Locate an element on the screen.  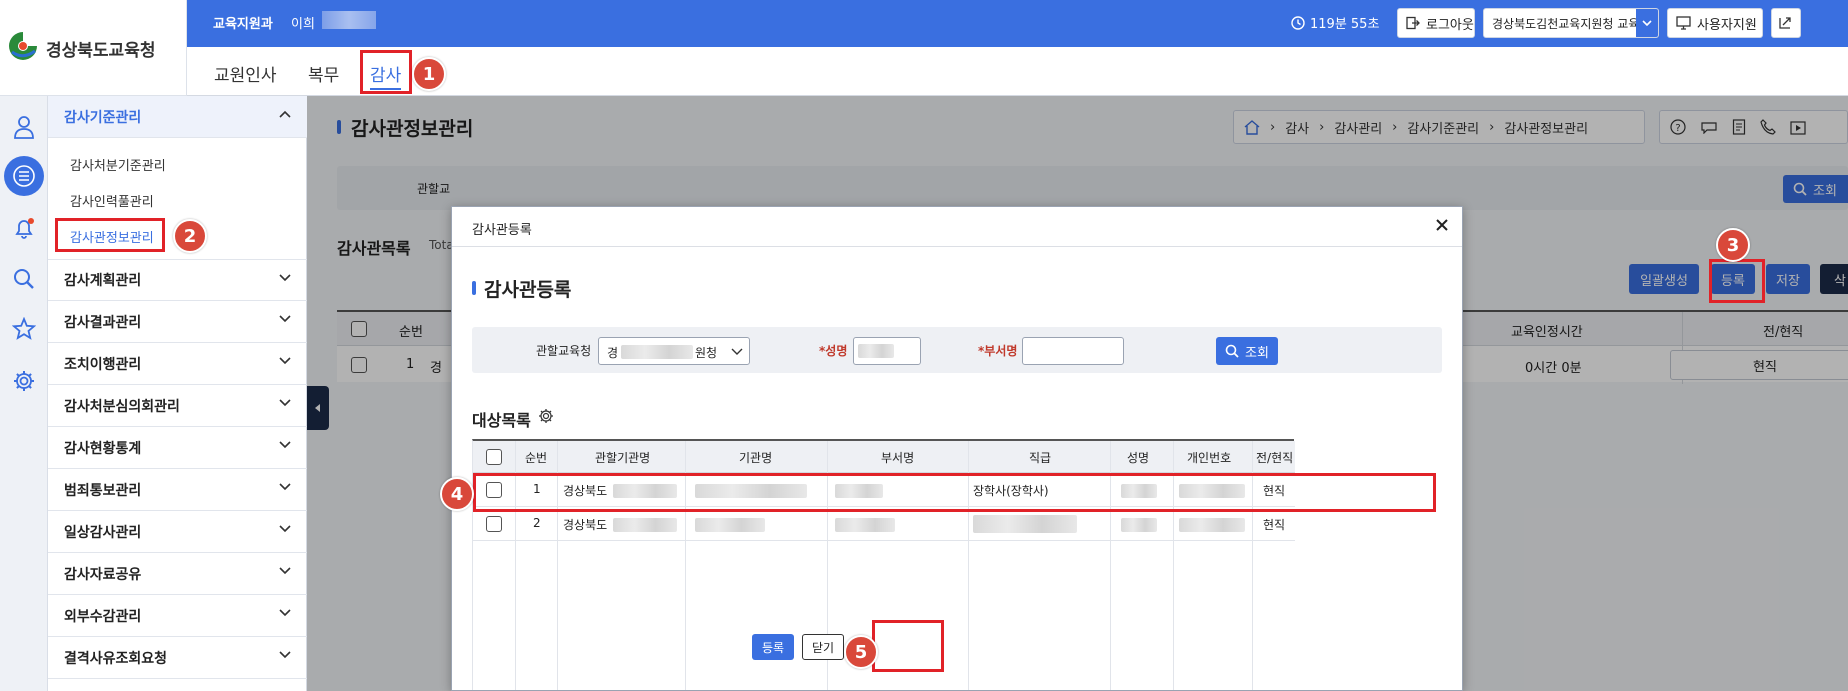
dept-label: *부서명 is located at coordinates (998, 351).